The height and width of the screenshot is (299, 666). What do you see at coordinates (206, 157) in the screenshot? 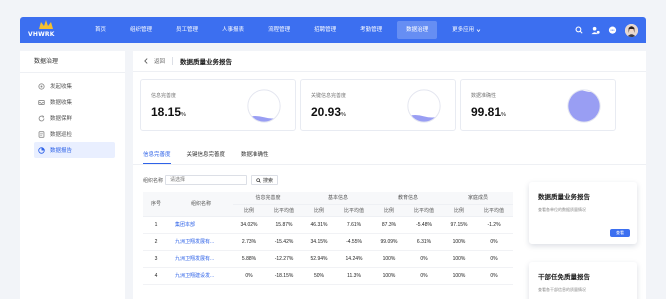
I see `tab-key-info-completeness: 关键信息完善度` at bounding box center [206, 157].